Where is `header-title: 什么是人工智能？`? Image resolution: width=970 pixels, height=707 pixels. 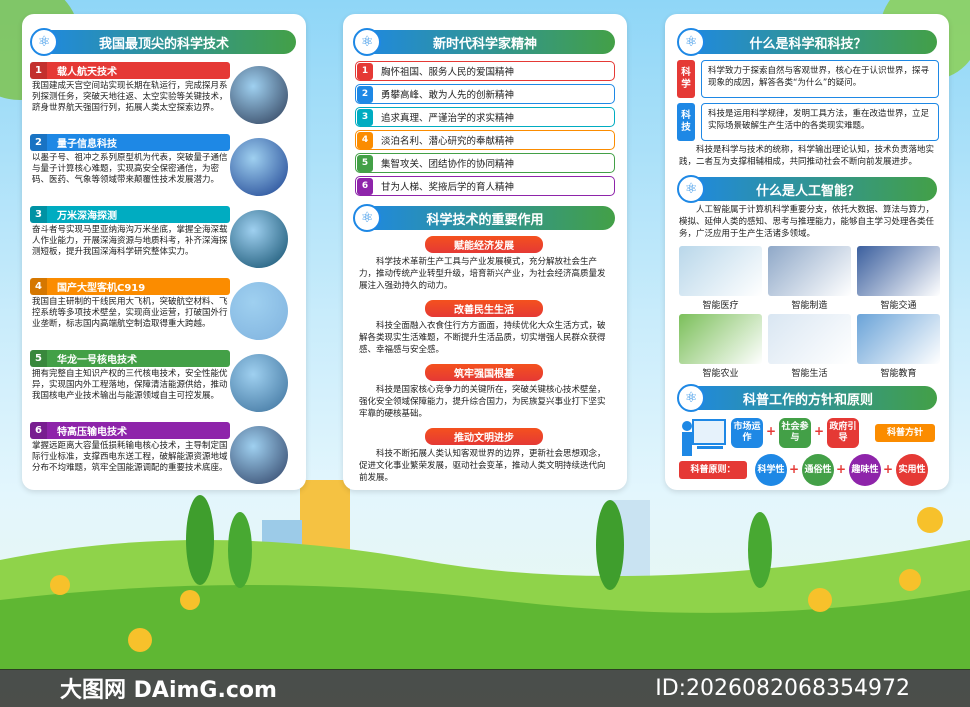 header-title: 什么是人工智能？ is located at coordinates (807, 191).